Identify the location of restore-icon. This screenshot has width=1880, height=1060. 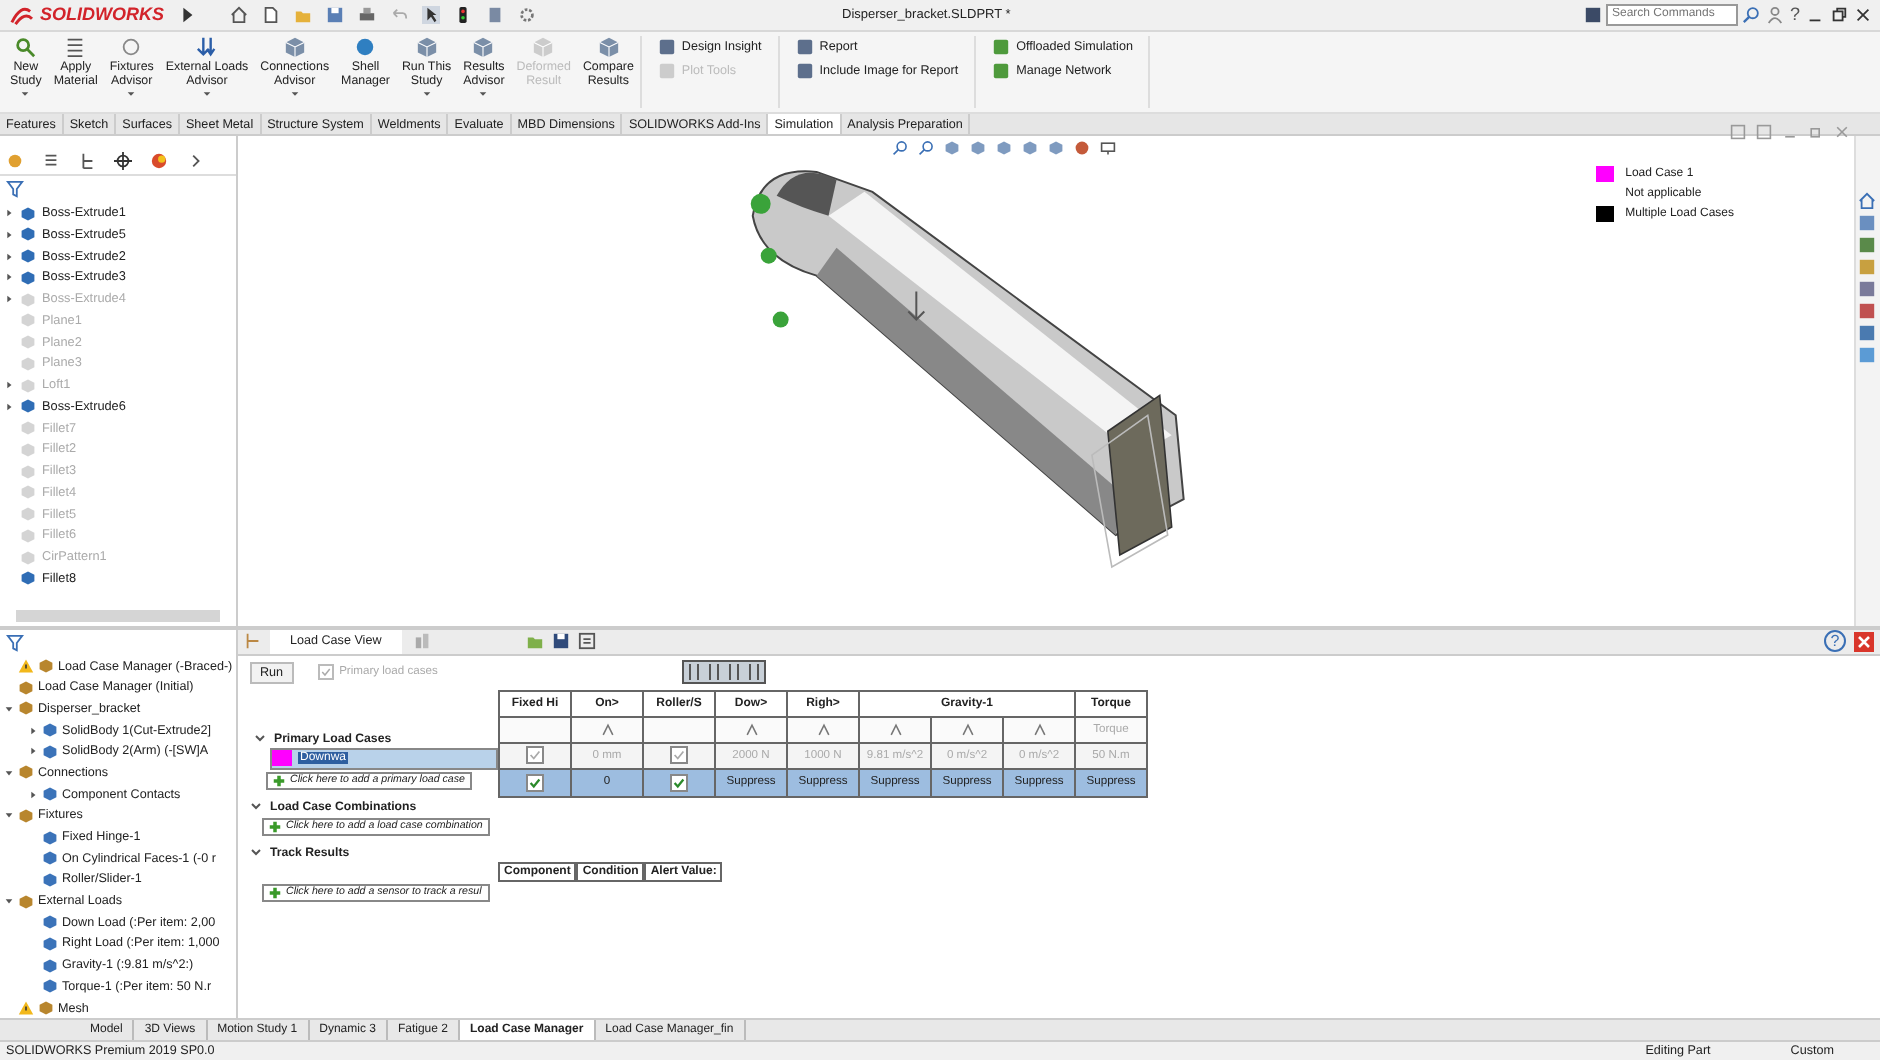
(1839, 14).